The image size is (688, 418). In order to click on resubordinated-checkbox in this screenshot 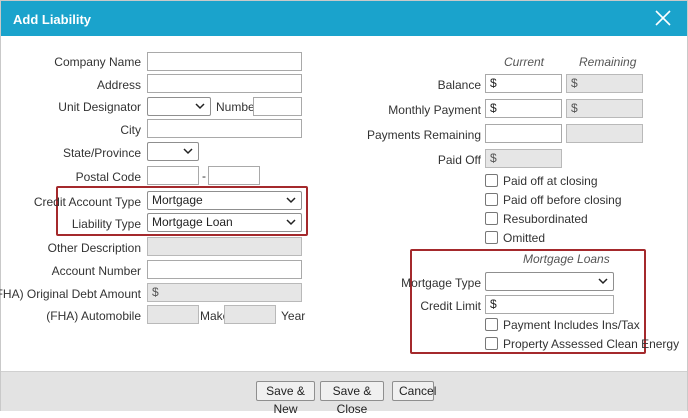, I will do `click(491, 218)`.